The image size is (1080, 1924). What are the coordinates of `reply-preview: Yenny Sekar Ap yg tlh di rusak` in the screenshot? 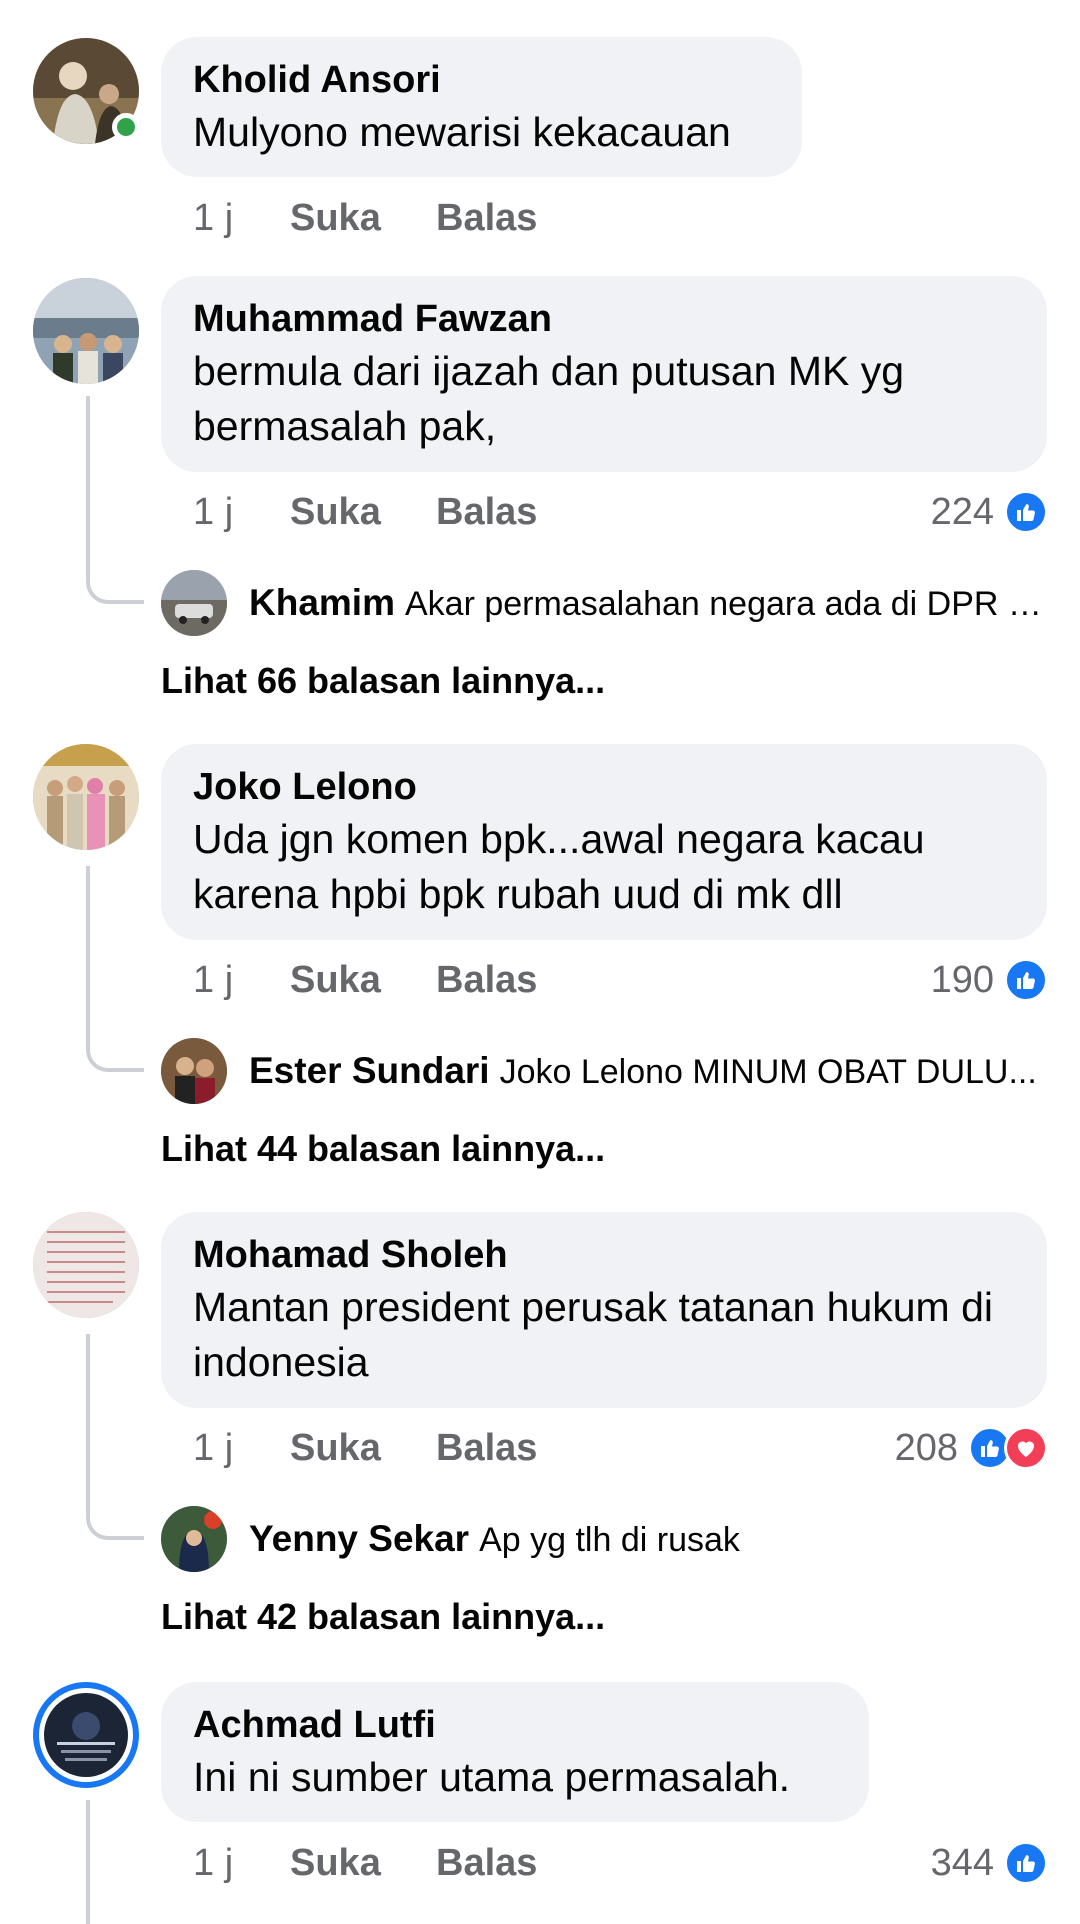 It's located at (604, 1539).